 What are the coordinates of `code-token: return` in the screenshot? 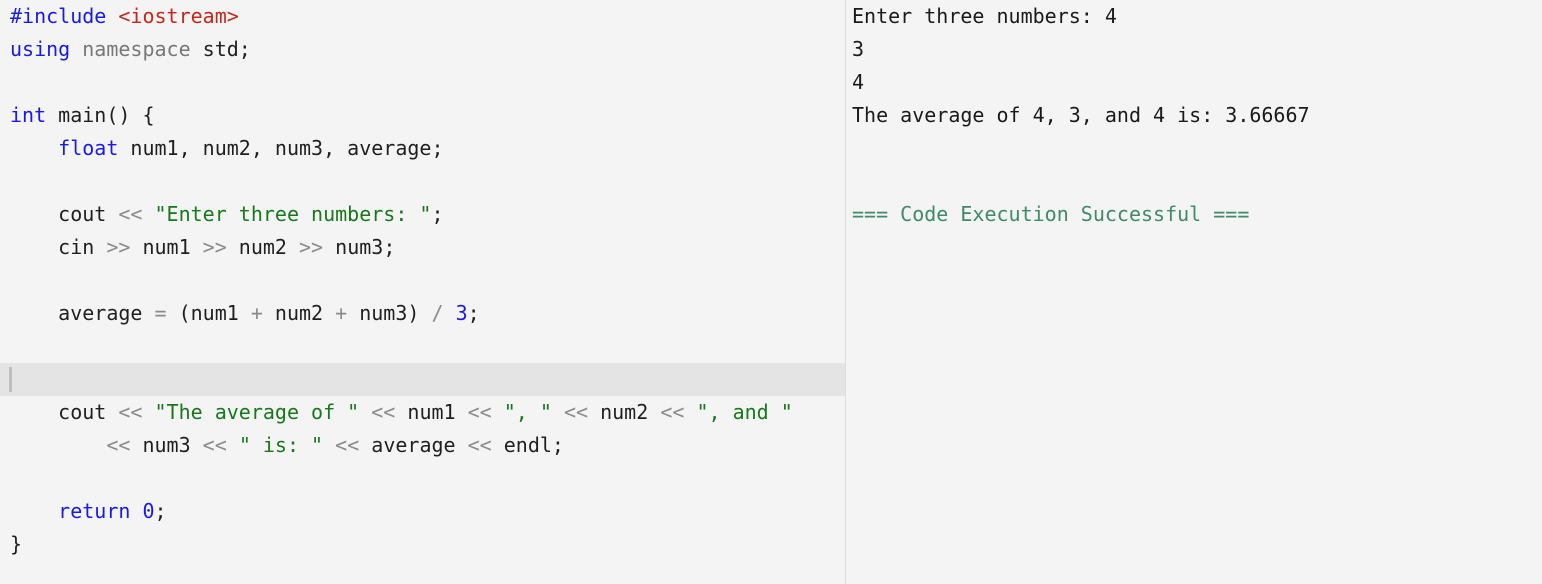 It's located at (94, 511).